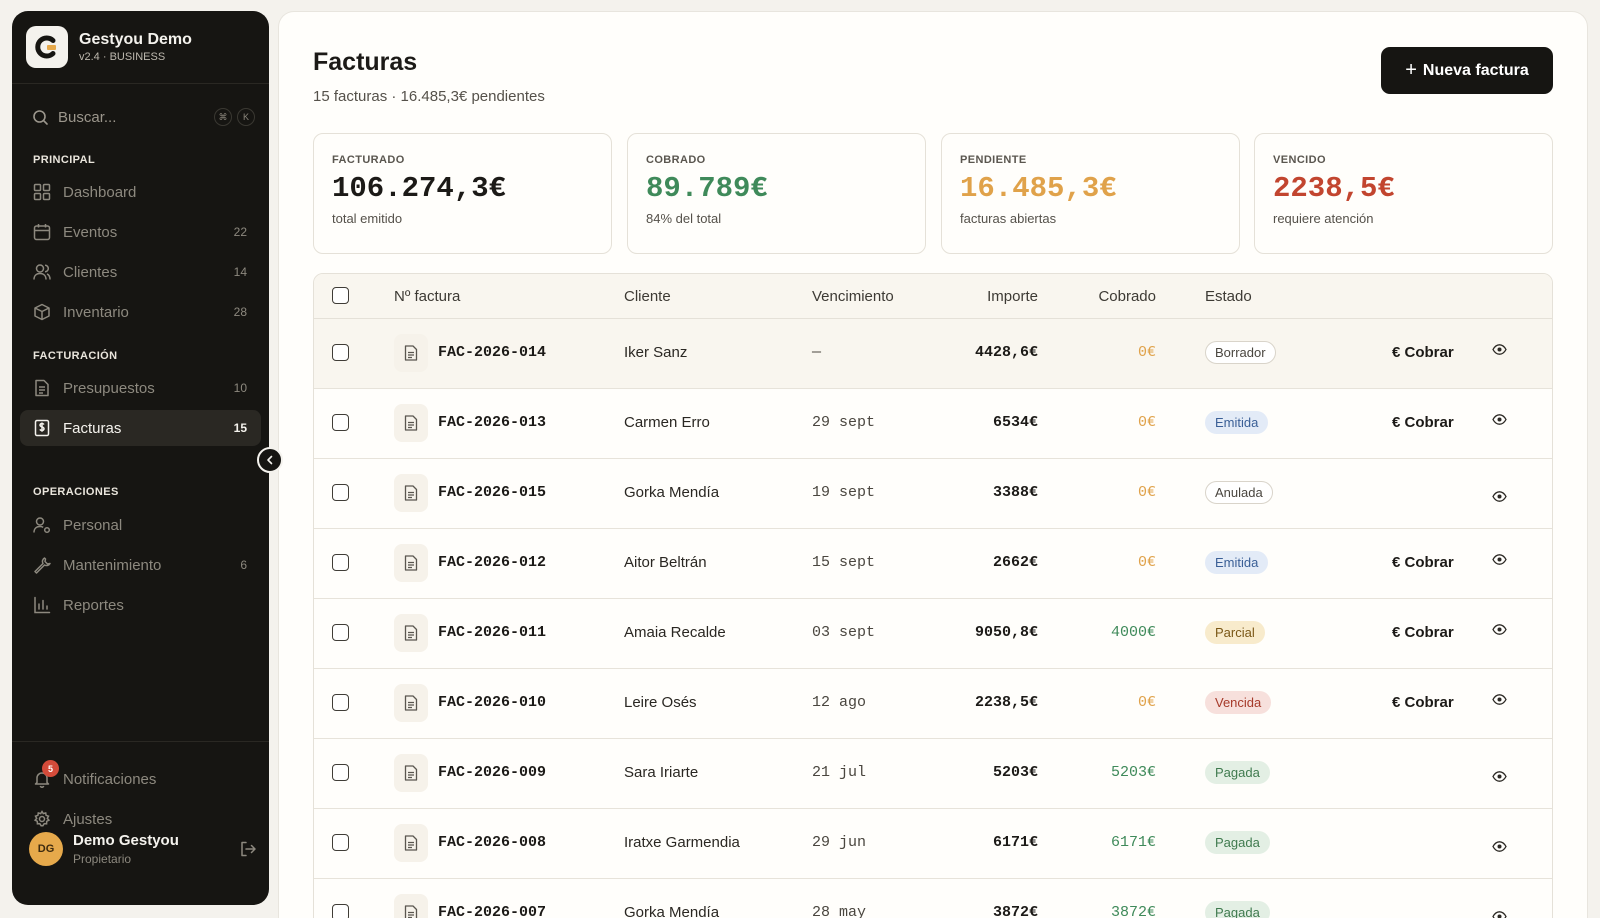  Describe the element at coordinates (844, 492) in the screenshot. I see `invoice-due: 19 sept` at that location.